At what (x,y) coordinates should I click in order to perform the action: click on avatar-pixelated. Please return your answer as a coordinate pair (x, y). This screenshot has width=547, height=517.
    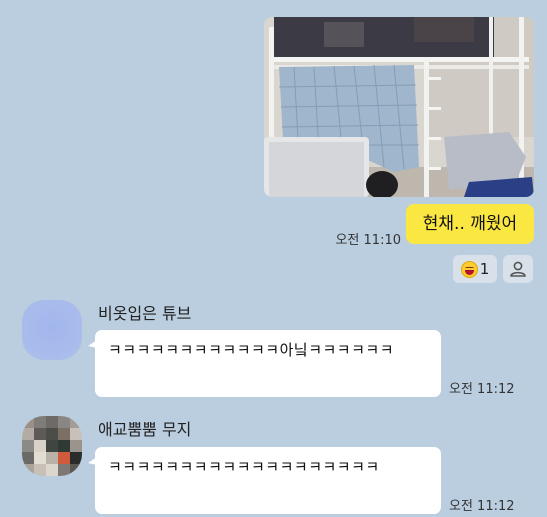
    Looking at the image, I should click on (52, 446).